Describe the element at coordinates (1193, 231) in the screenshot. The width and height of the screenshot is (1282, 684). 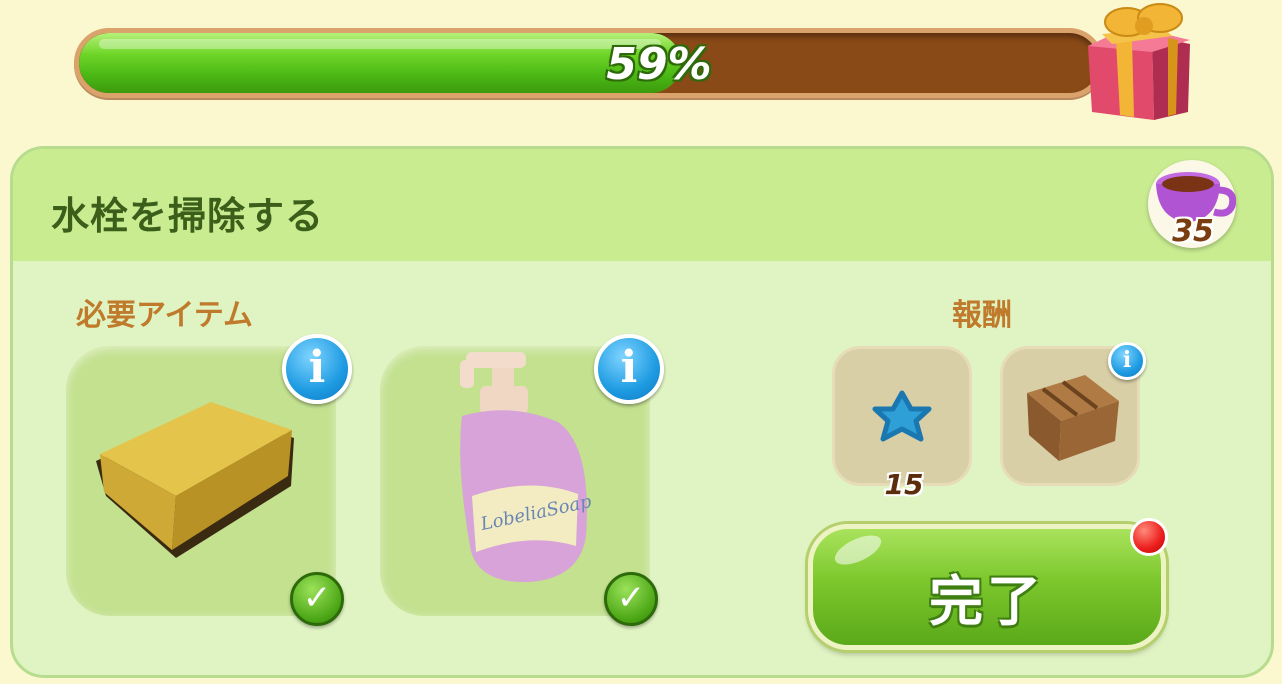
I see `energy-cost-count: 35` at that location.